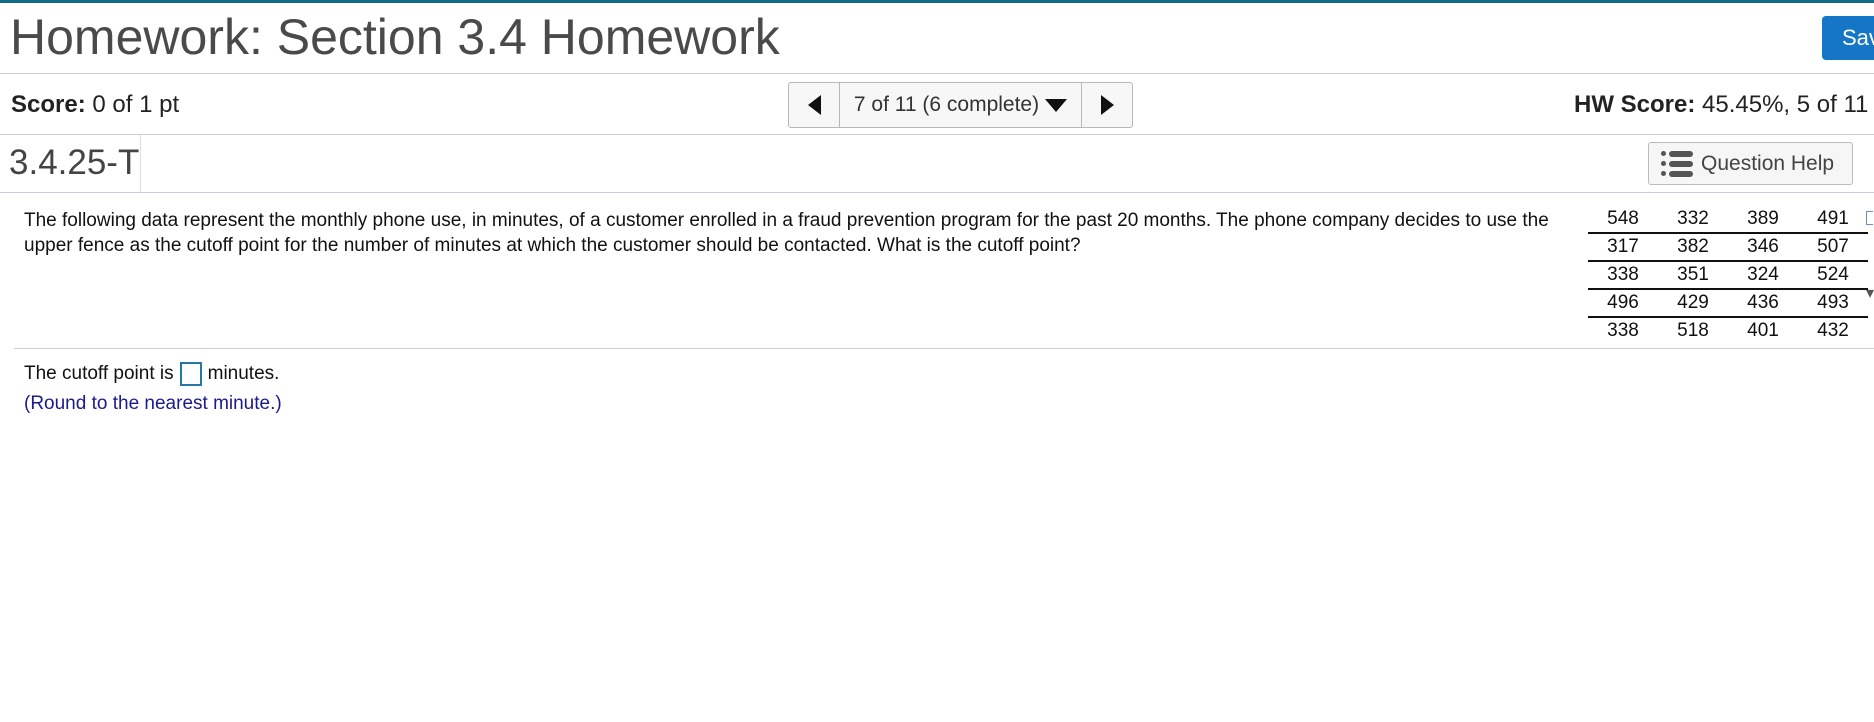  What do you see at coordinates (1623, 220) in the screenshot?
I see `table-cell: 548` at bounding box center [1623, 220].